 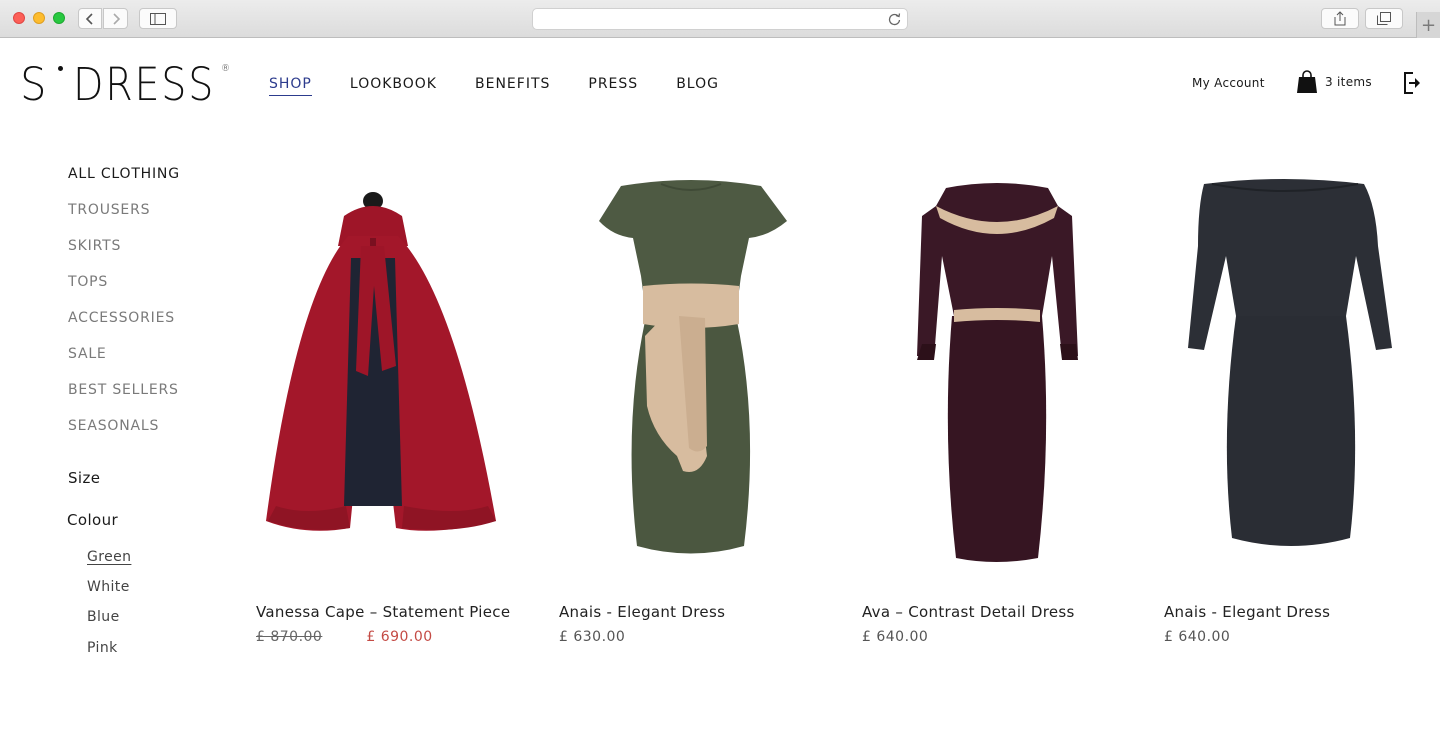 I want to click on share-button, so click(x=1340, y=18).